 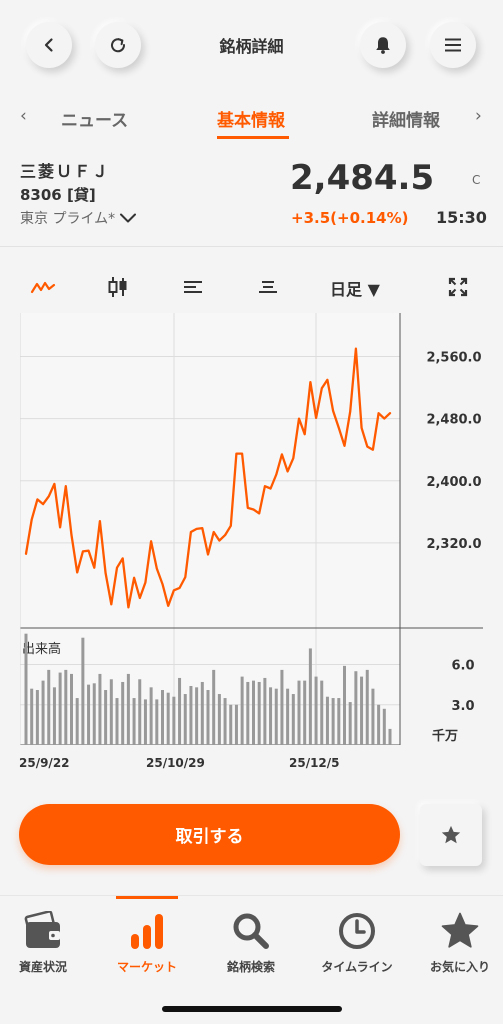 I want to click on candlestick-button, so click(x=118, y=287).